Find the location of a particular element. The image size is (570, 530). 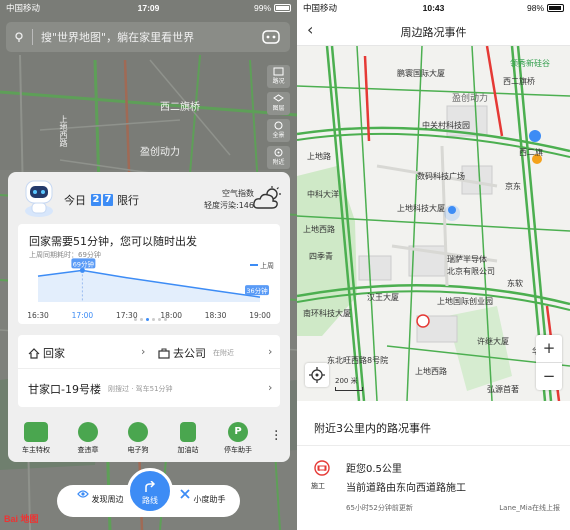

nav-bar: ‹ 周边路况事件 is located at coordinates (433, 31).